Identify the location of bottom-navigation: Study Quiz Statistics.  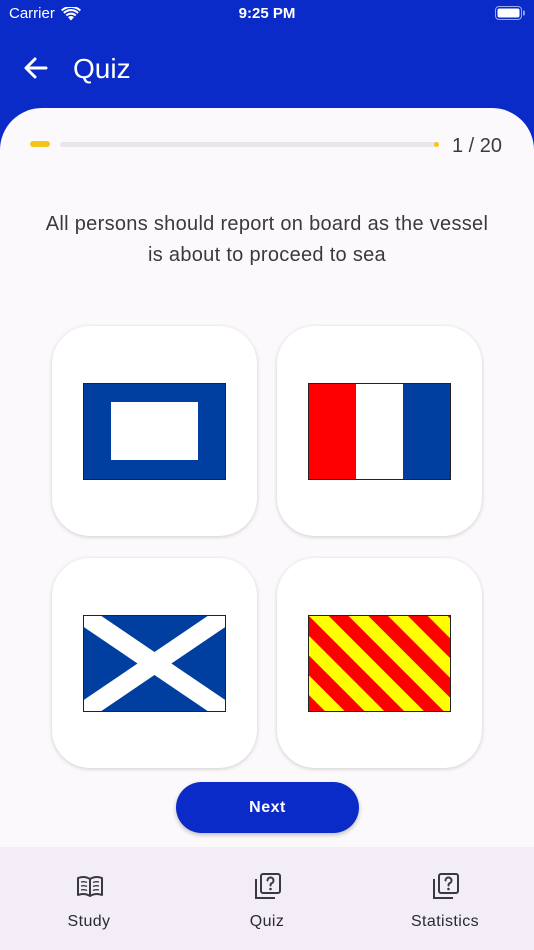
(267, 898).